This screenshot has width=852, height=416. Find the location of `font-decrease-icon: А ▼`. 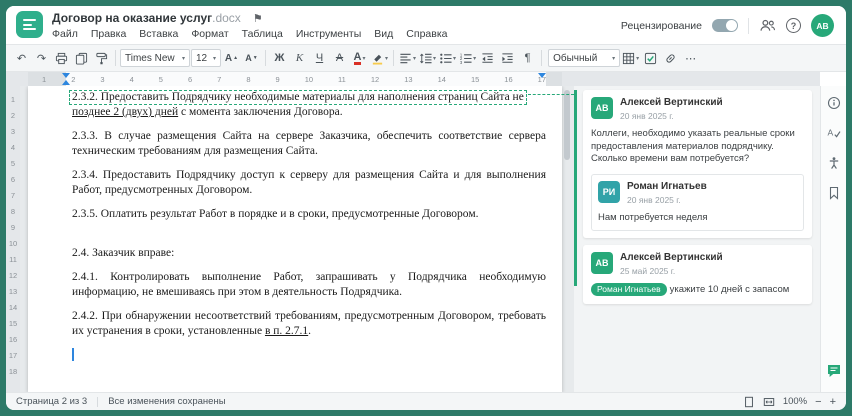

font-decrease-icon: А ▼ is located at coordinates (251, 58).